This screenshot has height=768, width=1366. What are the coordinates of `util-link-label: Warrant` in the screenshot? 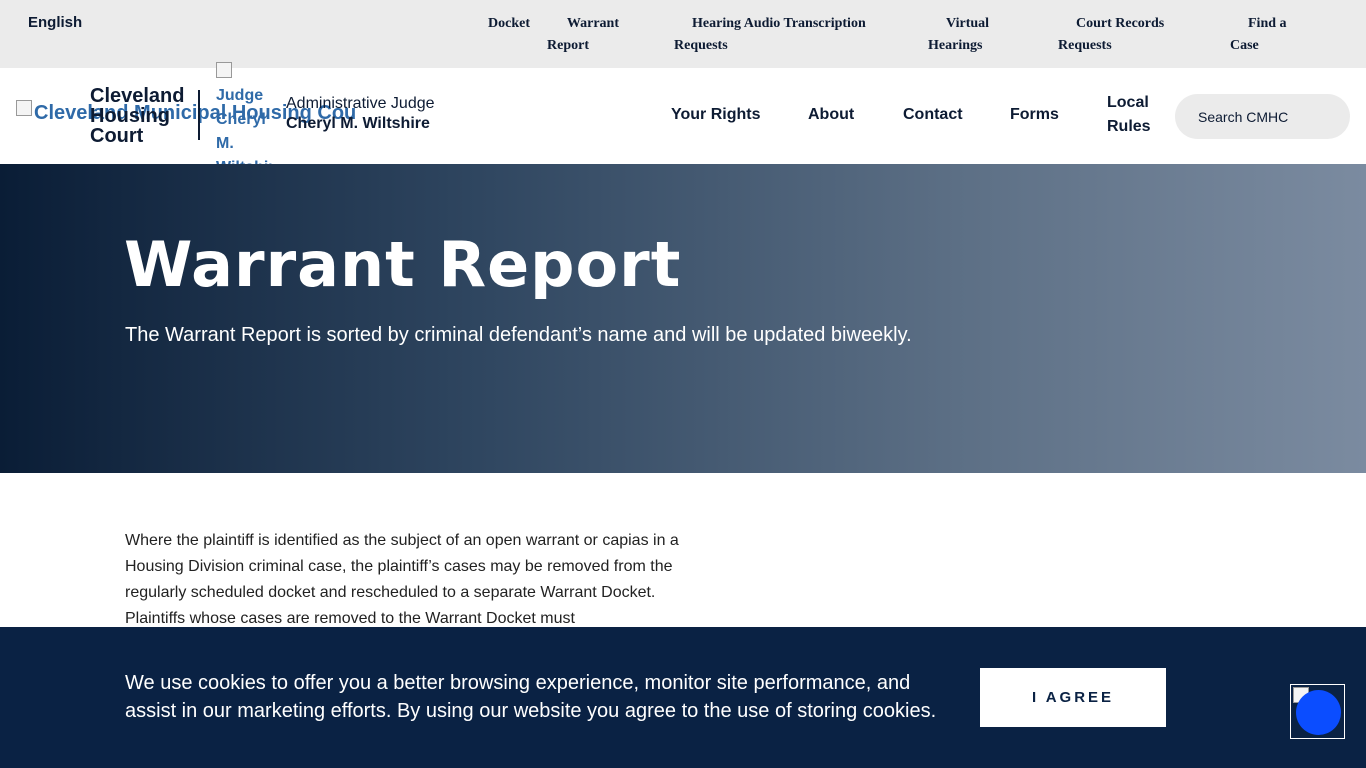 It's located at (592, 23).